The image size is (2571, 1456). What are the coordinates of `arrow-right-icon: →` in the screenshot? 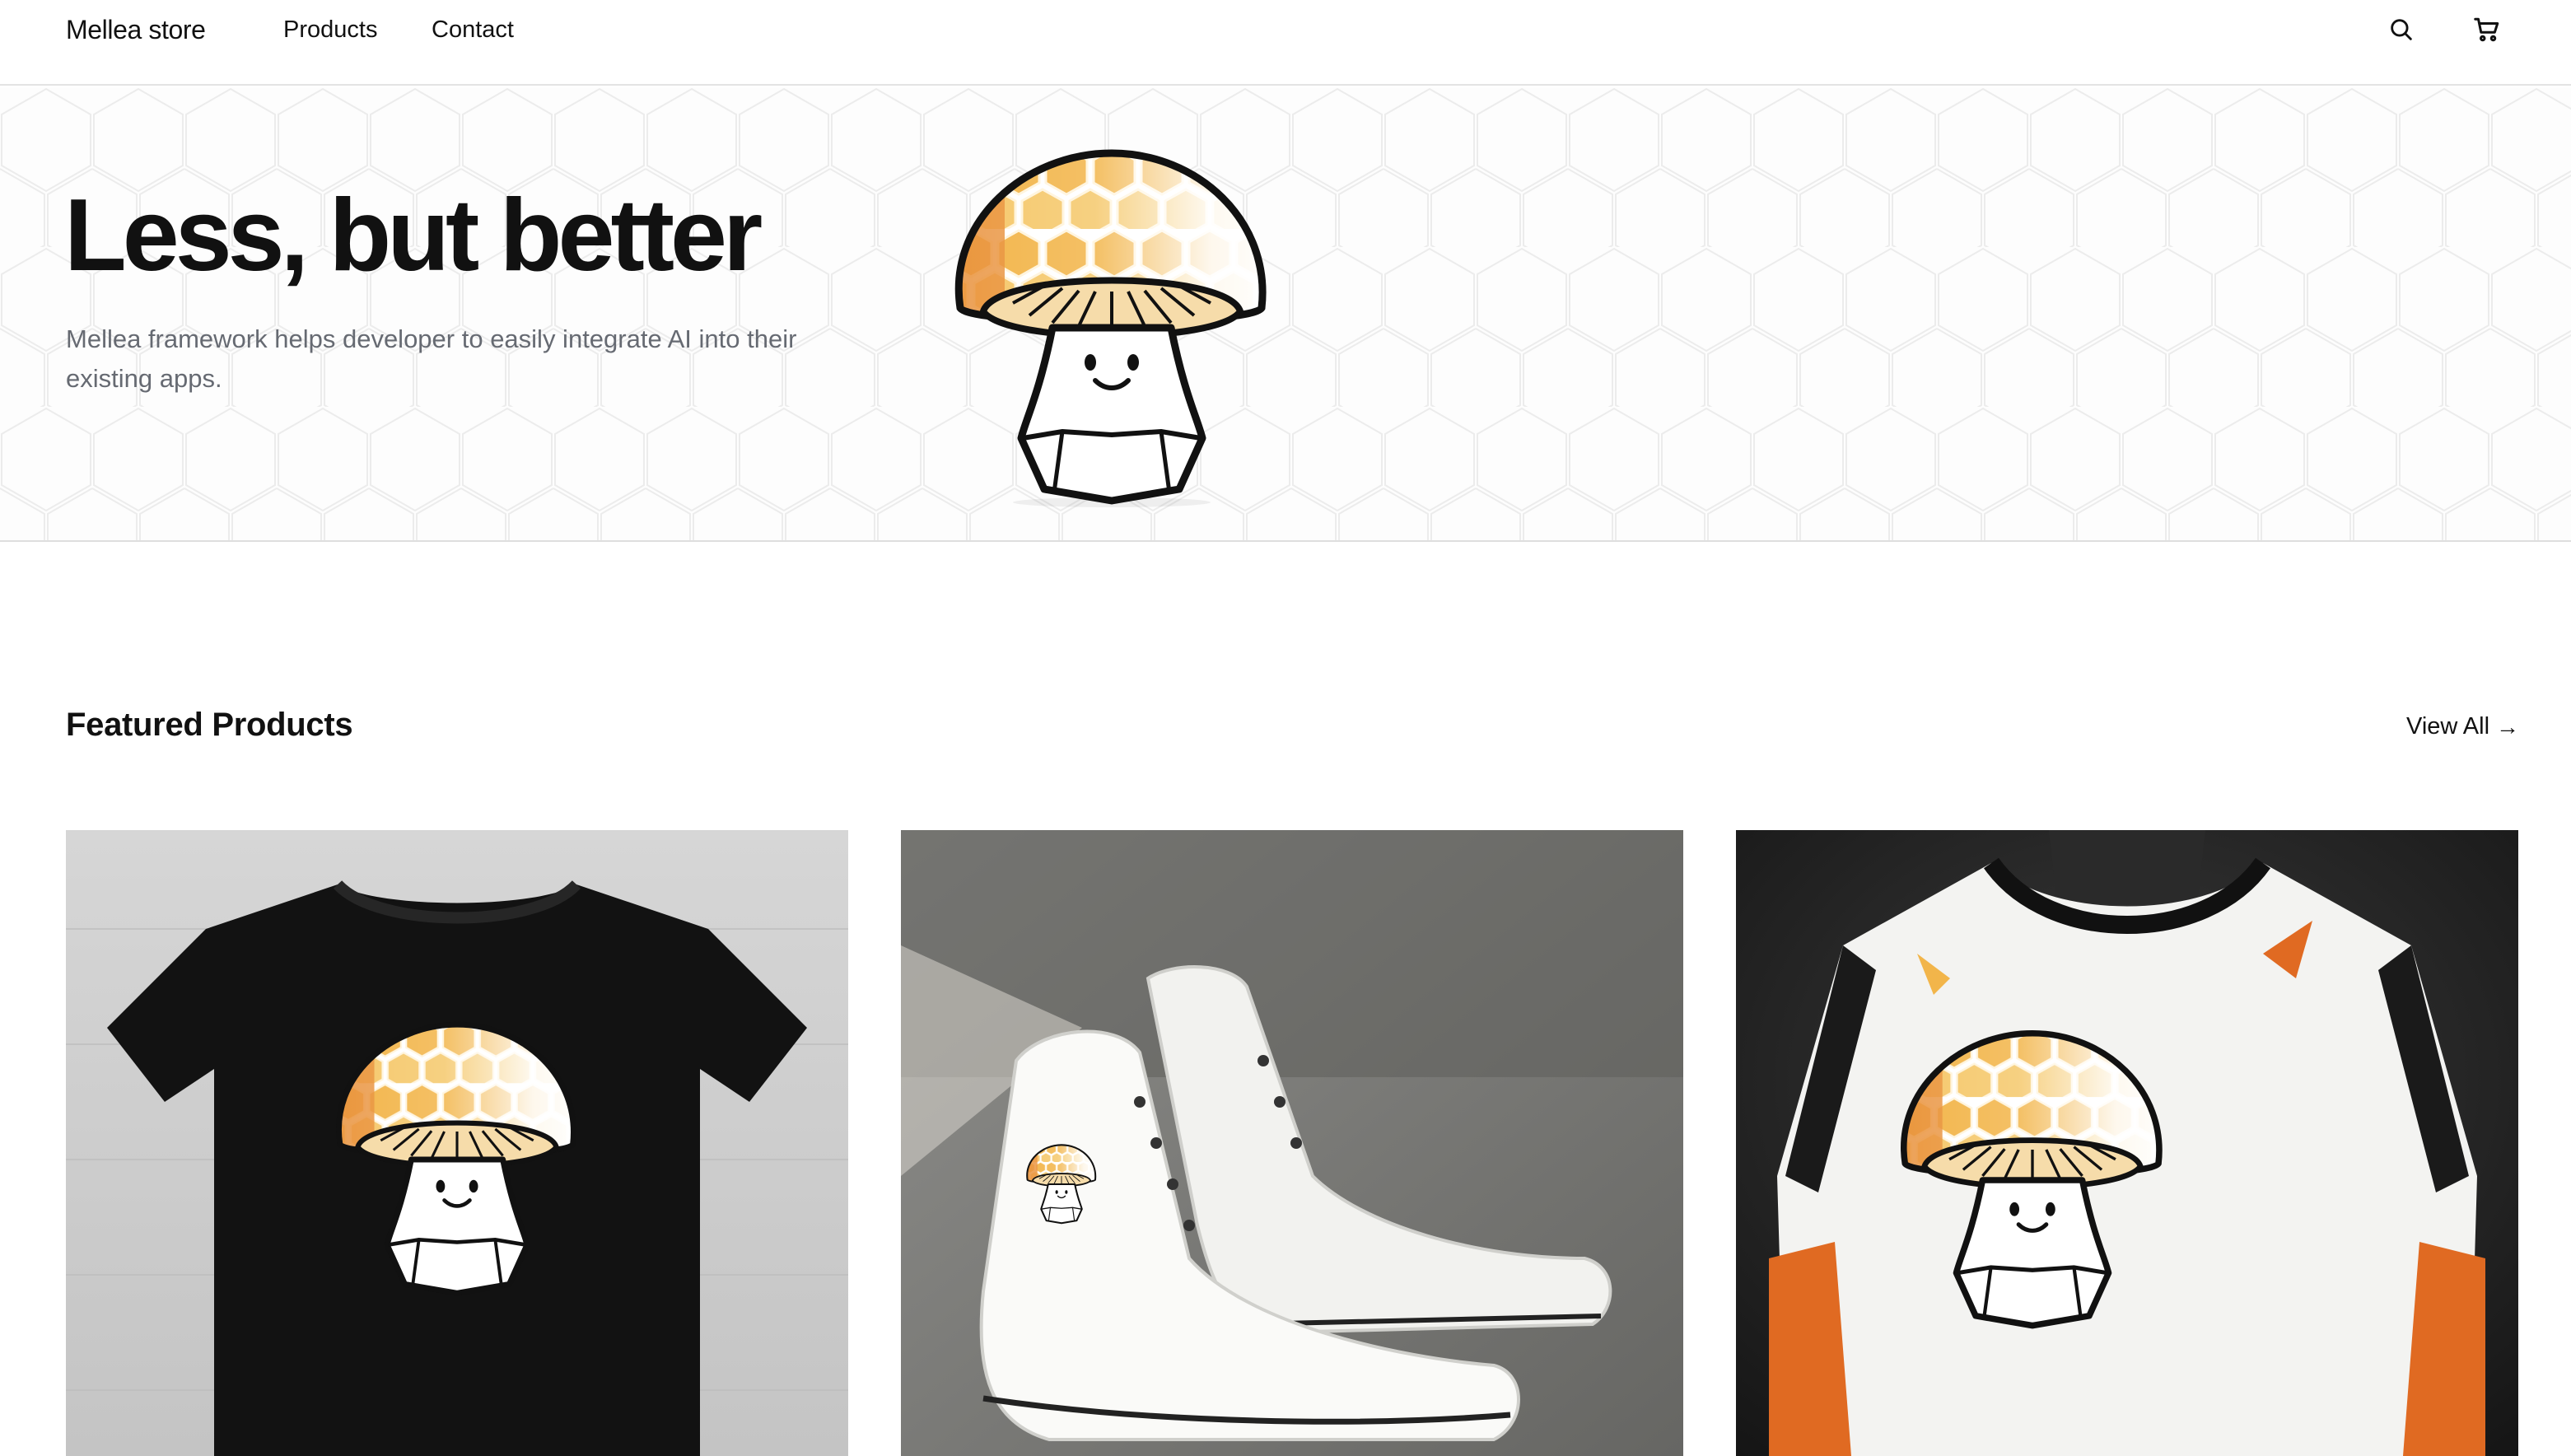 It's located at (2508, 726).